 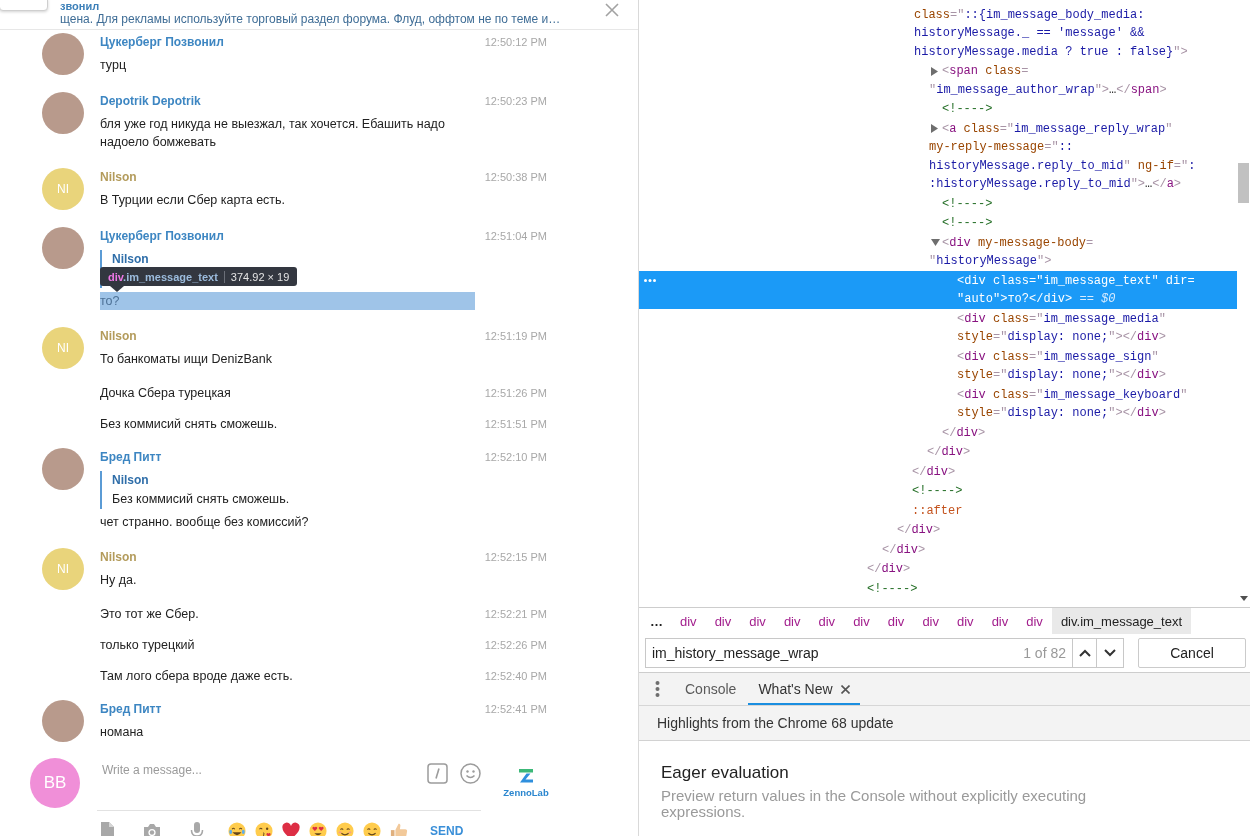 What do you see at coordinates (1001, 147) in the screenshot?
I see `code-line: my-reply-message="::` at bounding box center [1001, 147].